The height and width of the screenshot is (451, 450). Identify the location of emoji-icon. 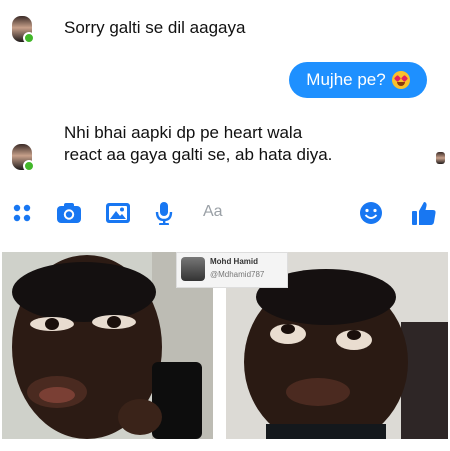
(371, 213).